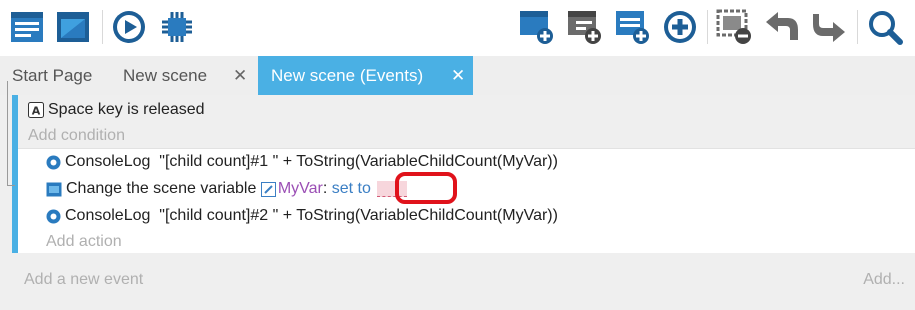 Image resolution: width=915 pixels, height=310 pixels. Describe the element at coordinates (27, 27) in the screenshot. I see `project-manager-icon` at that location.